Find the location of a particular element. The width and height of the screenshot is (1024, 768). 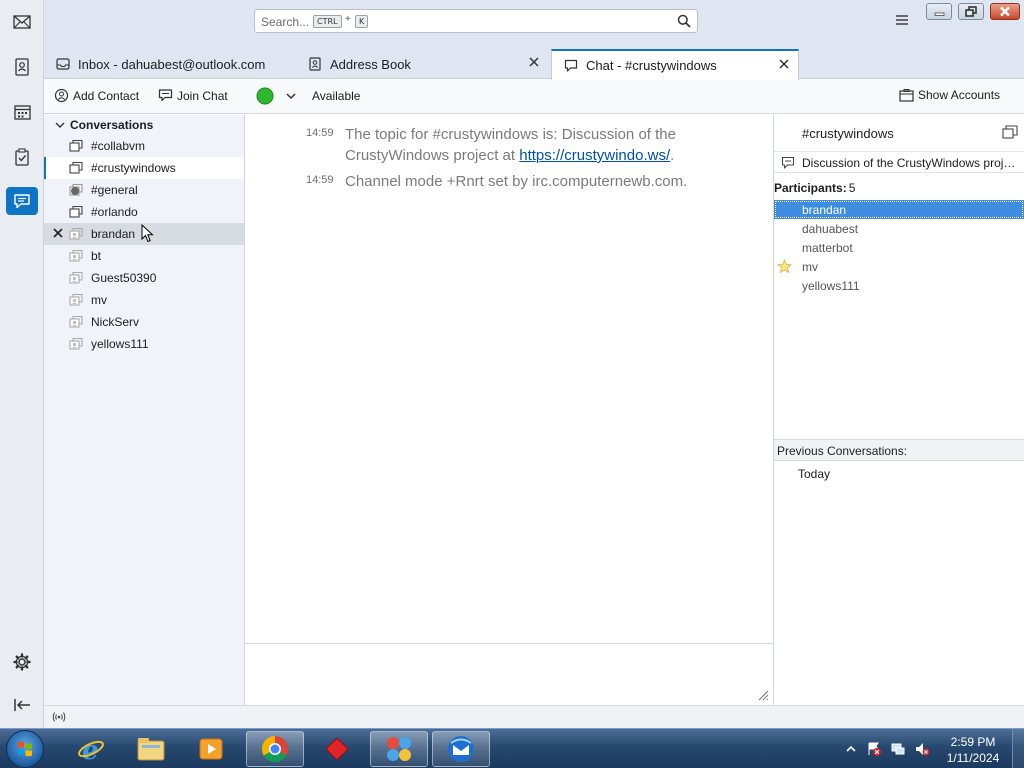

chrome-icon is located at coordinates (274, 749).